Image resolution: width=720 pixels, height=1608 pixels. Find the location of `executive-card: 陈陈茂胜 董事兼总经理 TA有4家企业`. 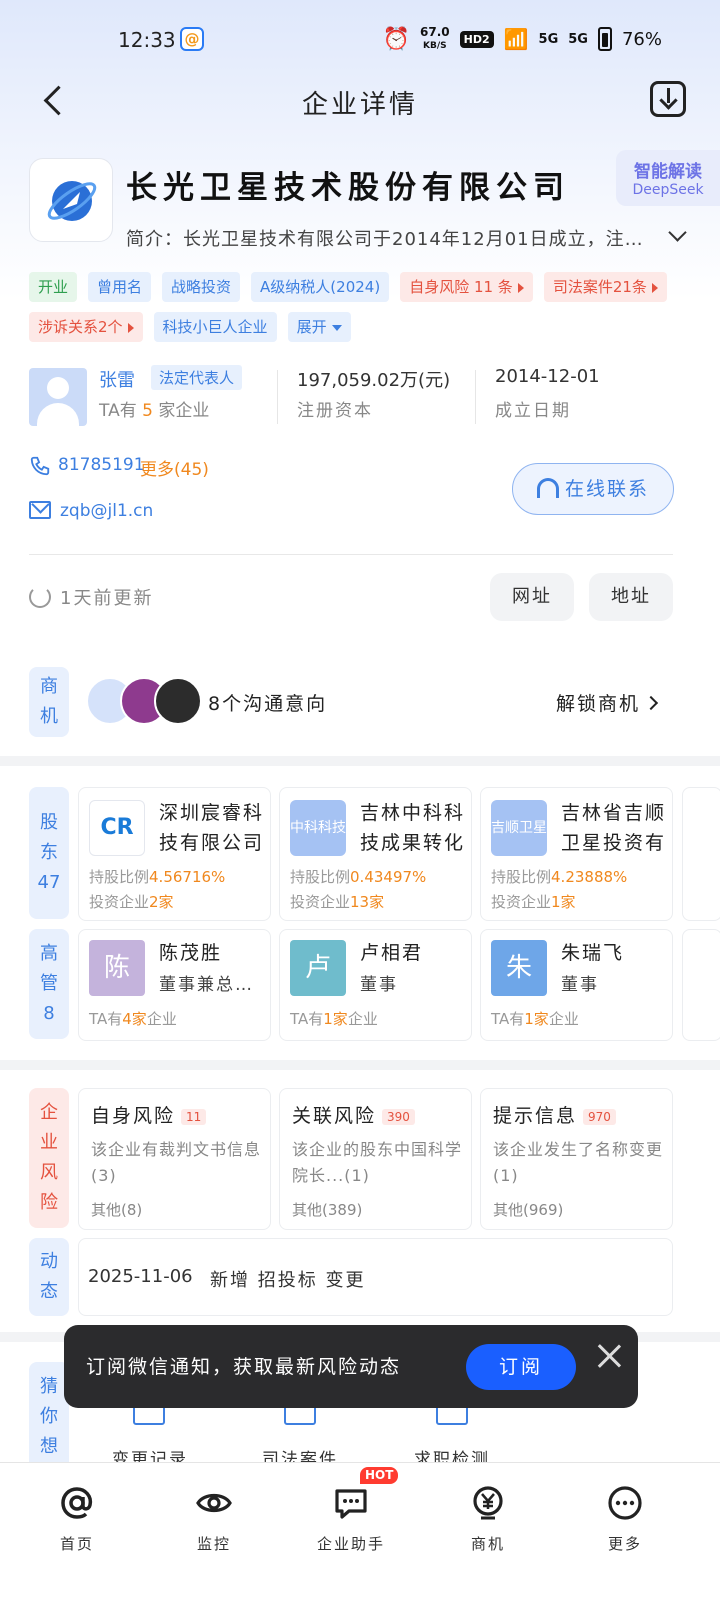

executive-card: 陈陈茂胜 董事兼总经理 TA有4家企业 is located at coordinates (174, 985).